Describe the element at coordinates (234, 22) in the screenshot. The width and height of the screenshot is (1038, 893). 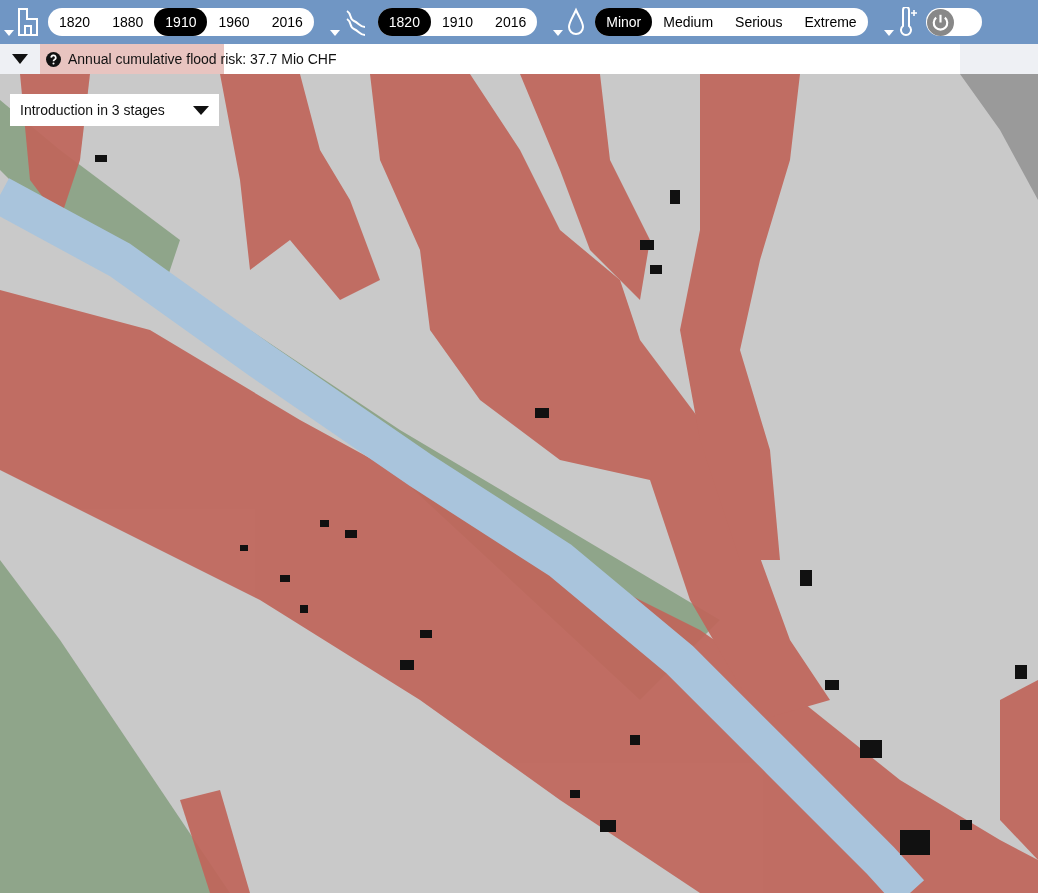
I see `segment-option: 1960` at that location.